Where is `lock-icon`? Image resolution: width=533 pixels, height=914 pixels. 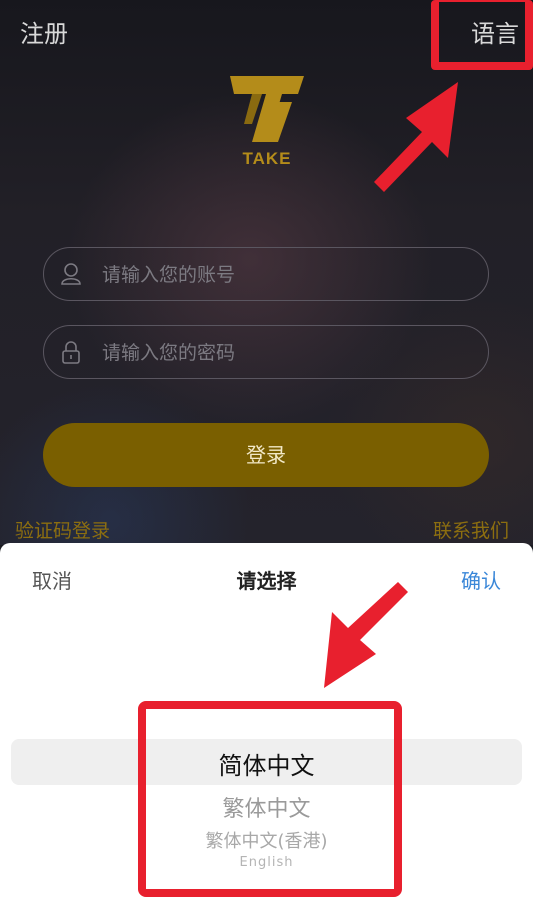
lock-icon is located at coordinates (71, 352).